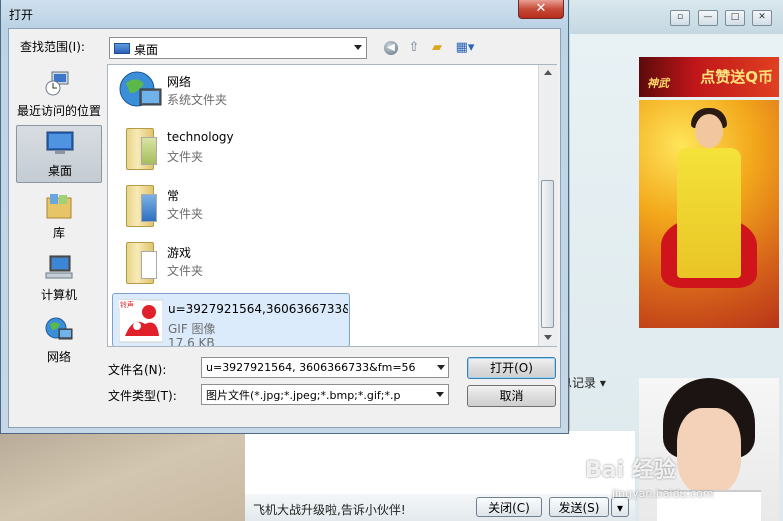  I want to click on new-folder-button: ▰, so click(437, 48).